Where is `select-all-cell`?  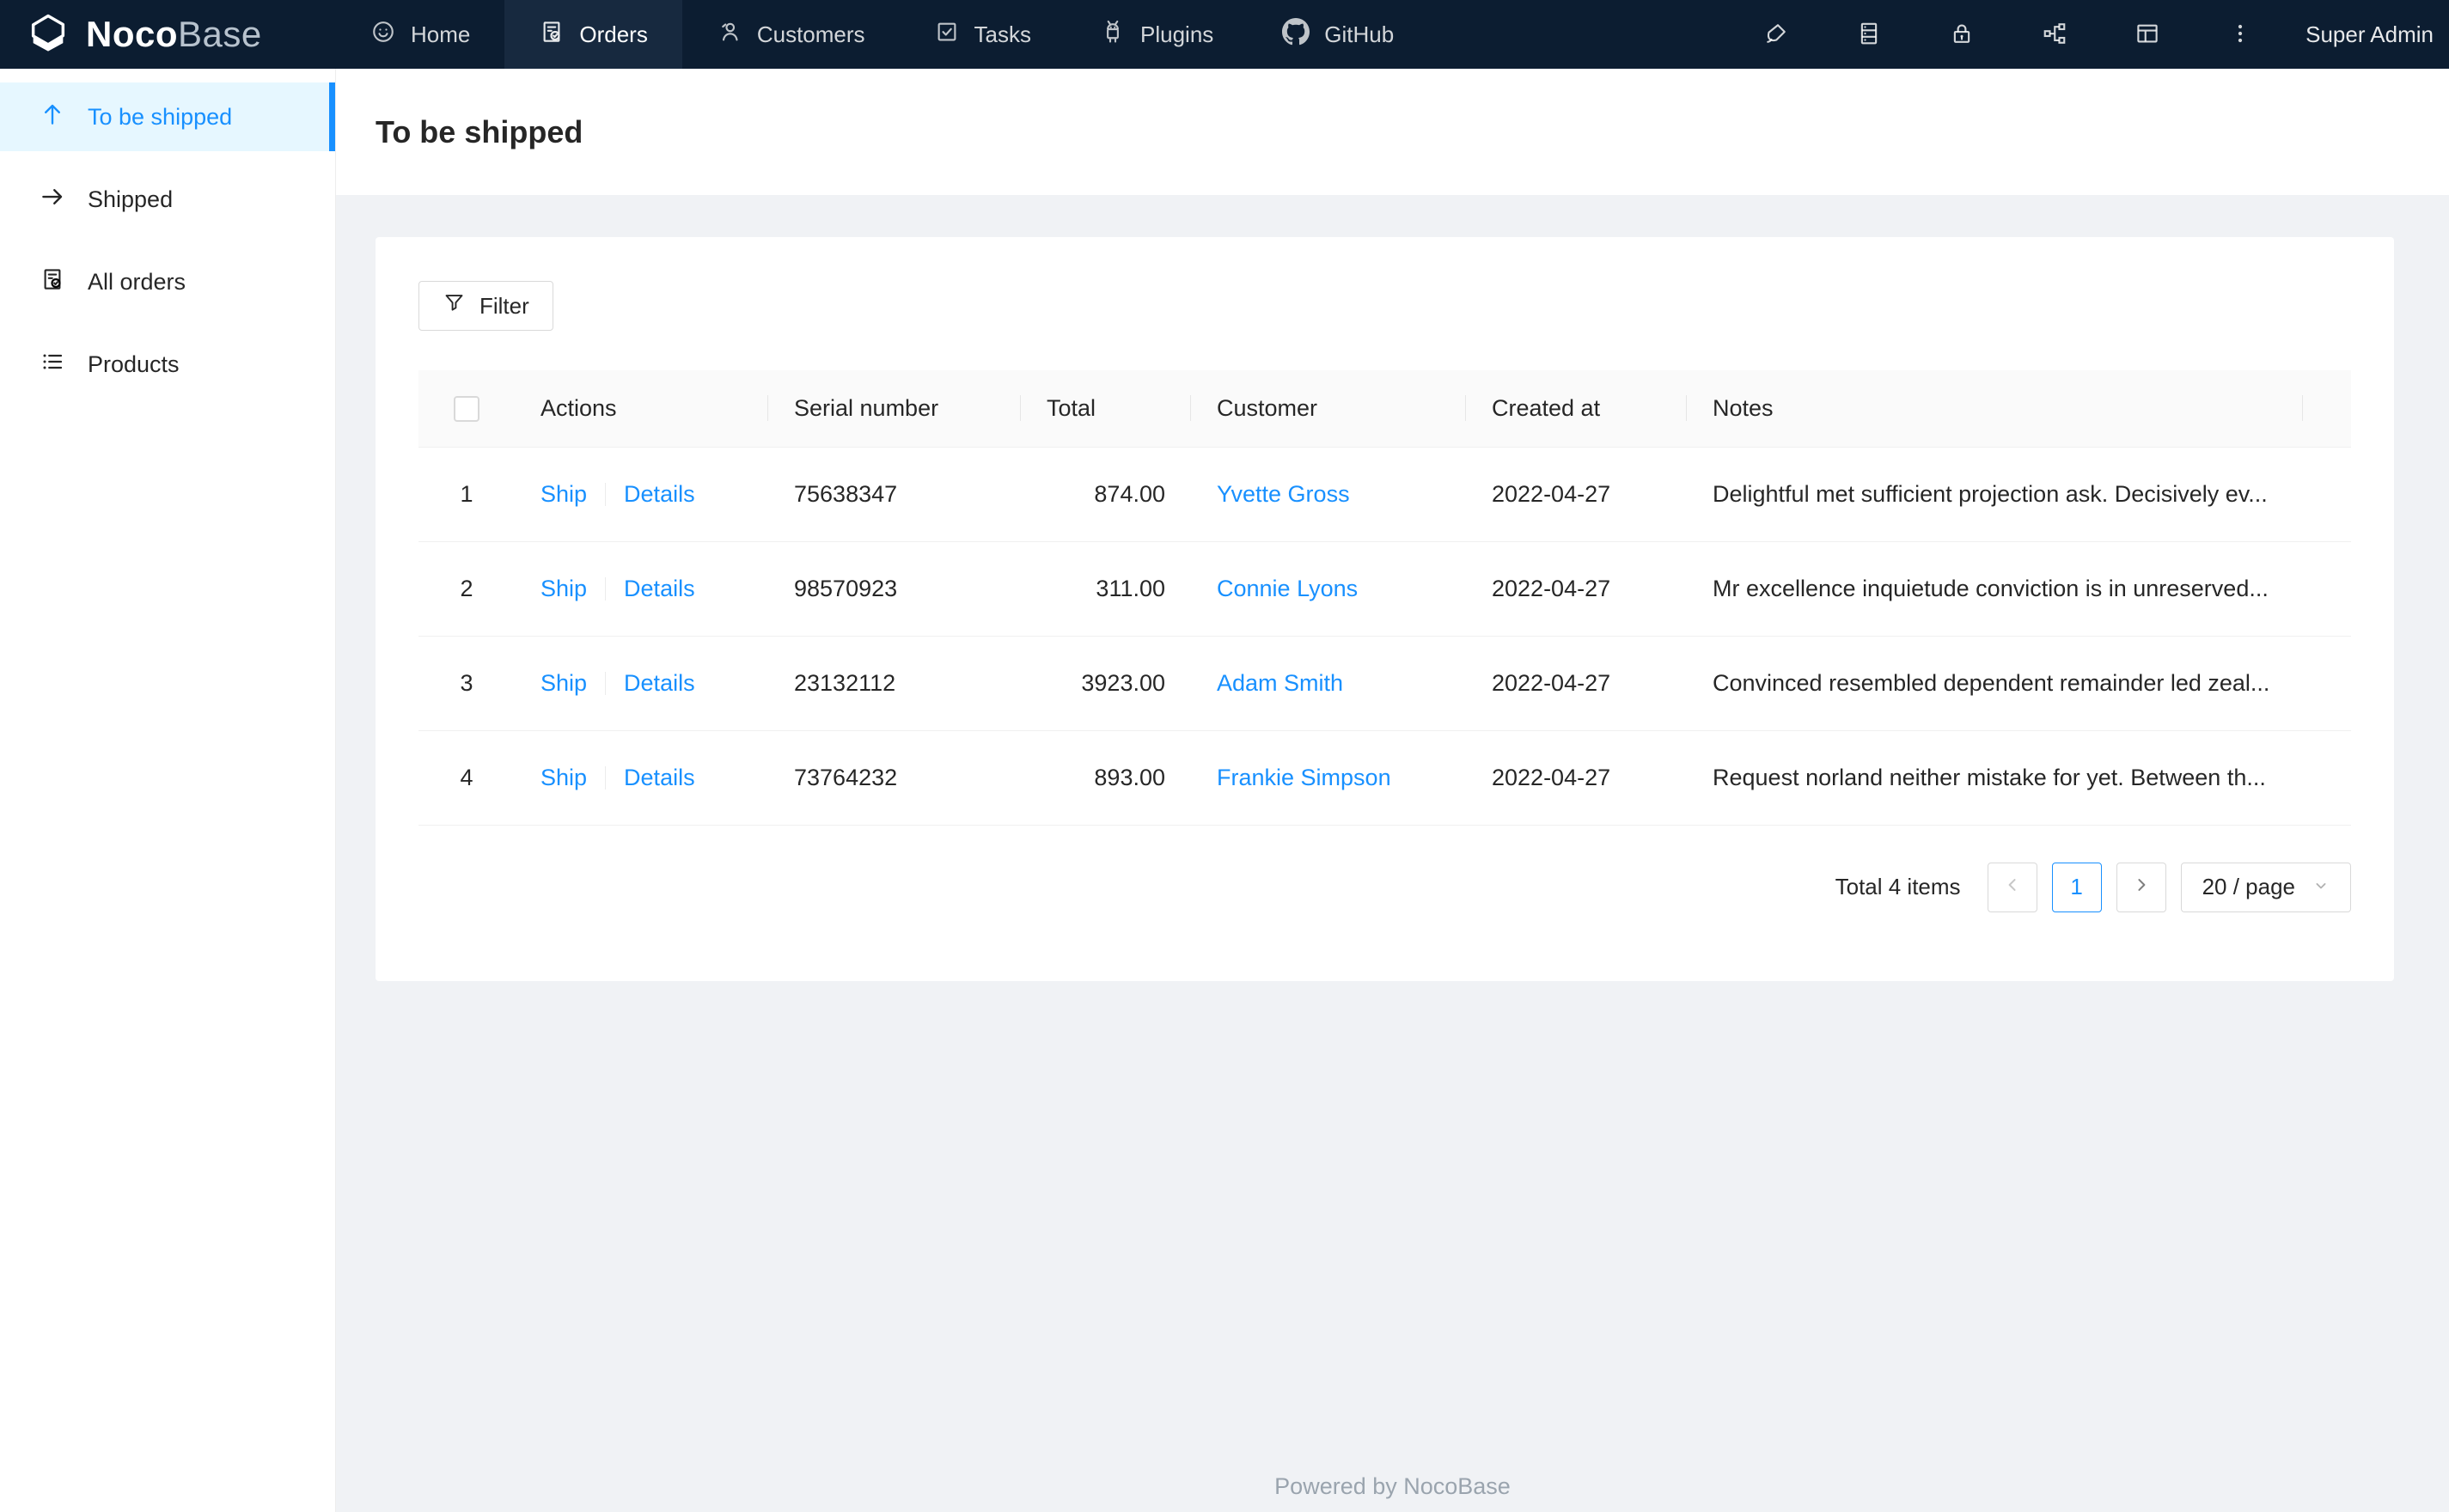
select-all-cell is located at coordinates (466, 409).